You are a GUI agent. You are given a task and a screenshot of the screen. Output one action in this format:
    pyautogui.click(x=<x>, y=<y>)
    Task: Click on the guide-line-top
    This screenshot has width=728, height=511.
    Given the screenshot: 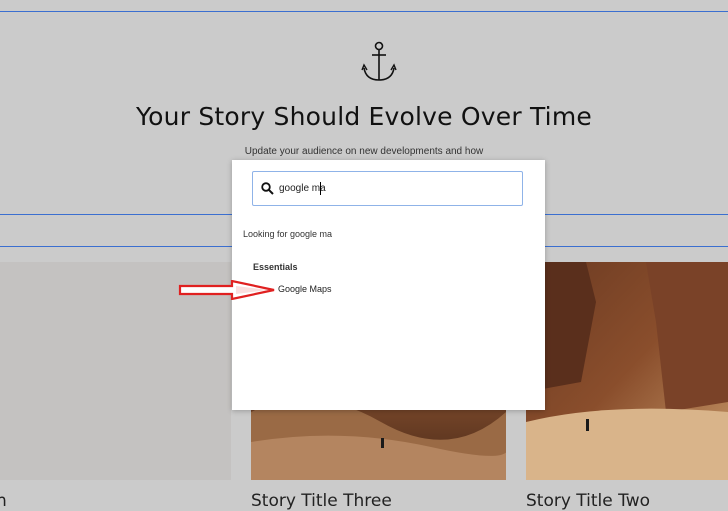 What is the action you would take?
    pyautogui.click(x=364, y=11)
    